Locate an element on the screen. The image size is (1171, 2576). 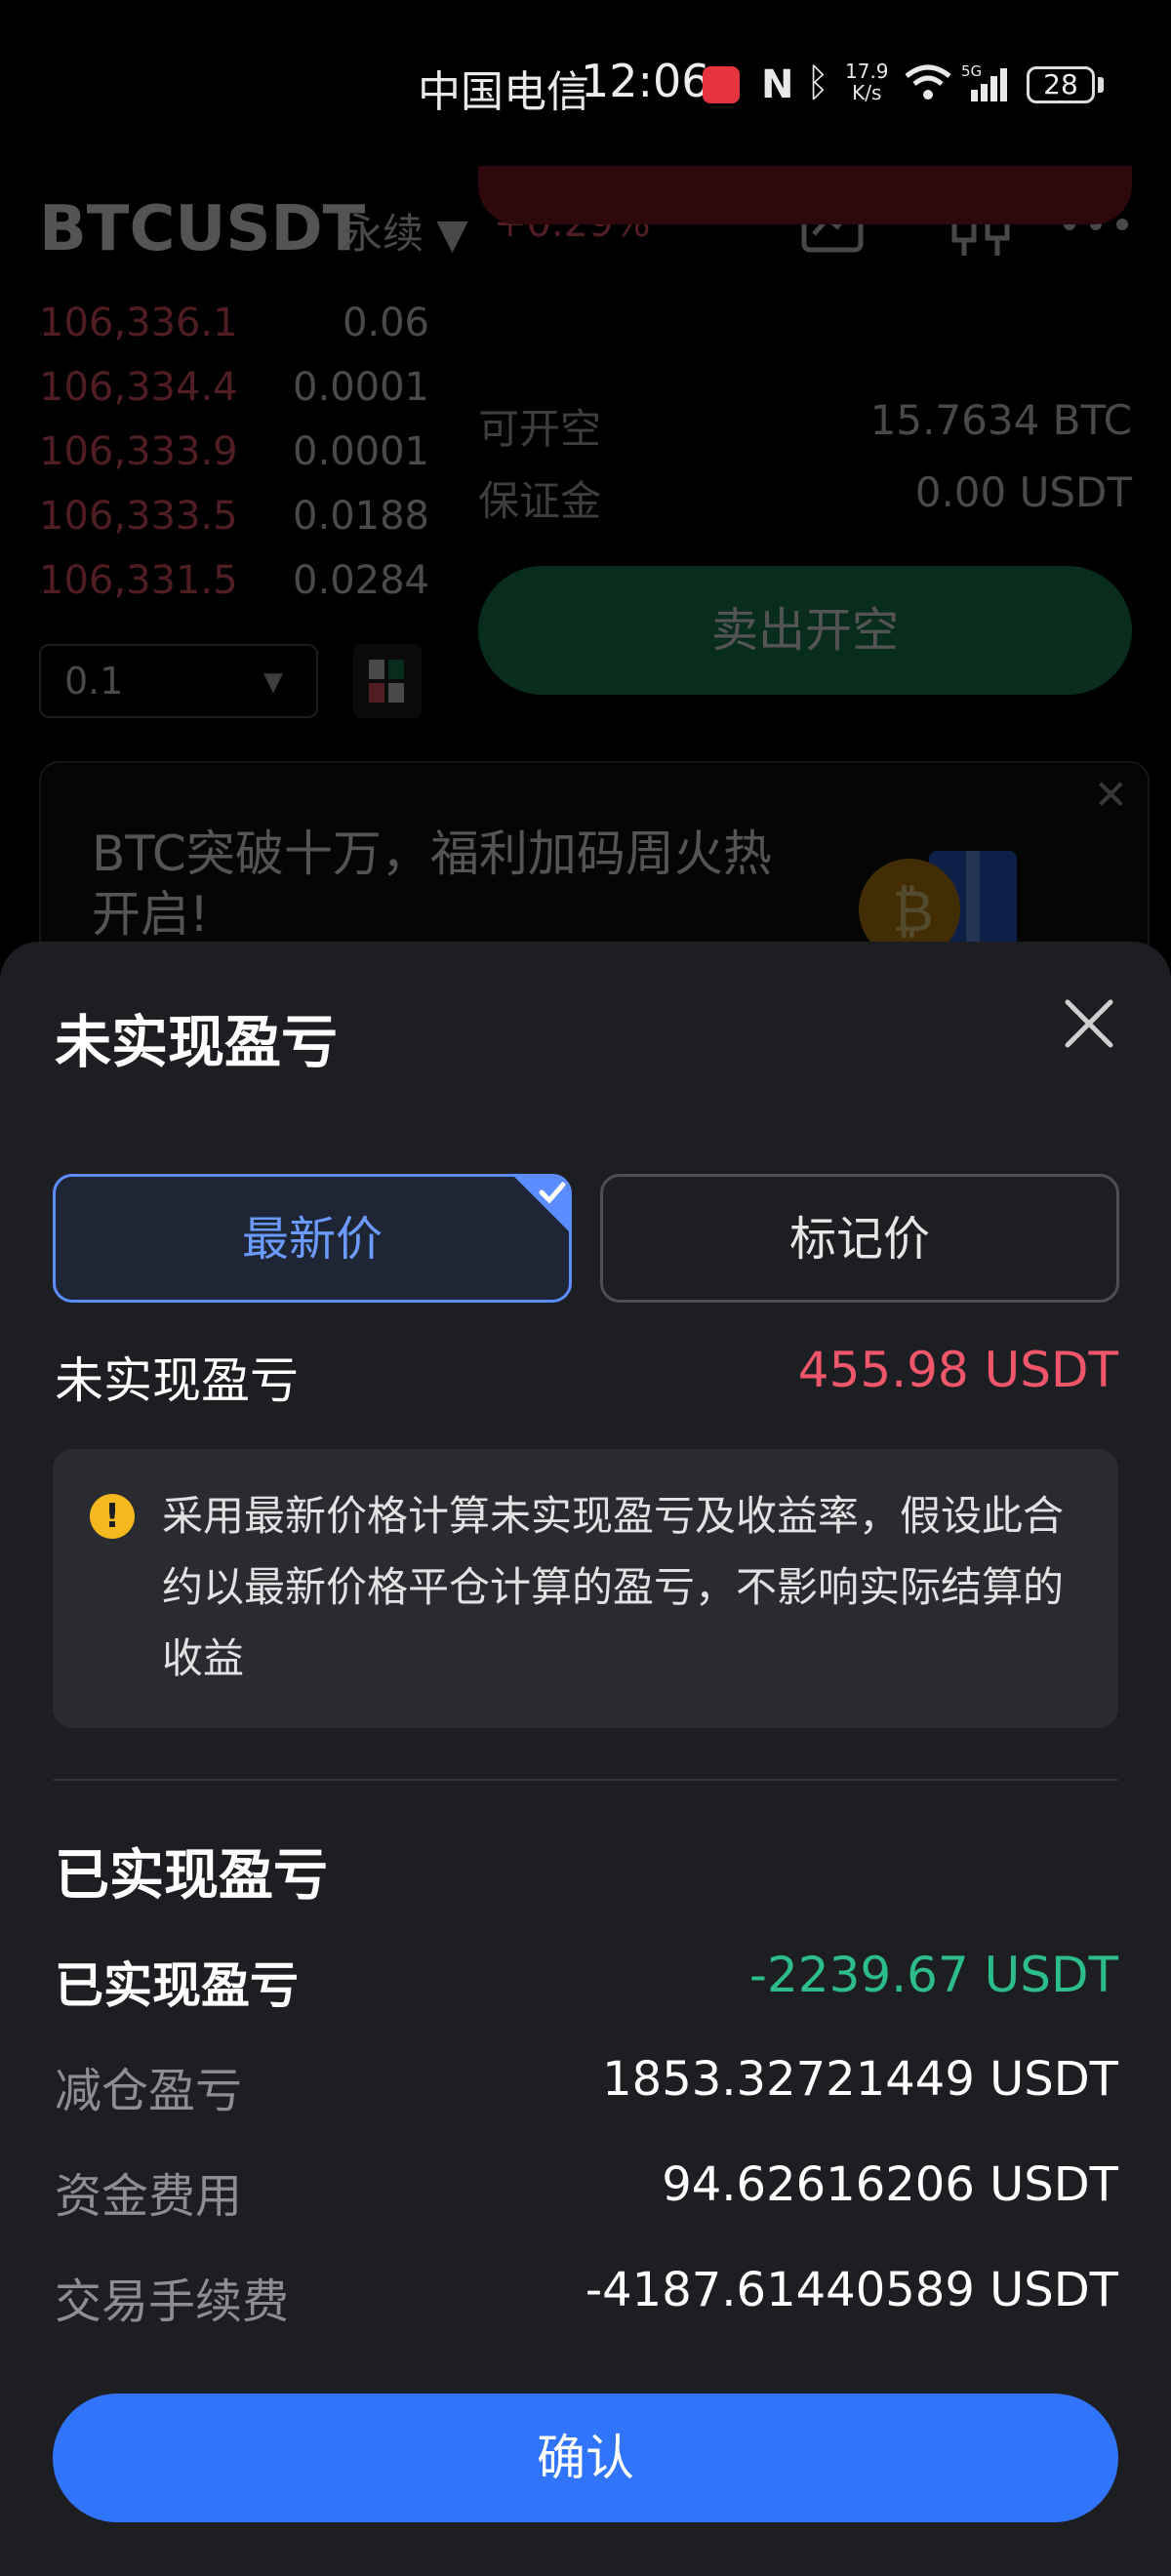
contract-type-label: 永续 is located at coordinates (383, 234).